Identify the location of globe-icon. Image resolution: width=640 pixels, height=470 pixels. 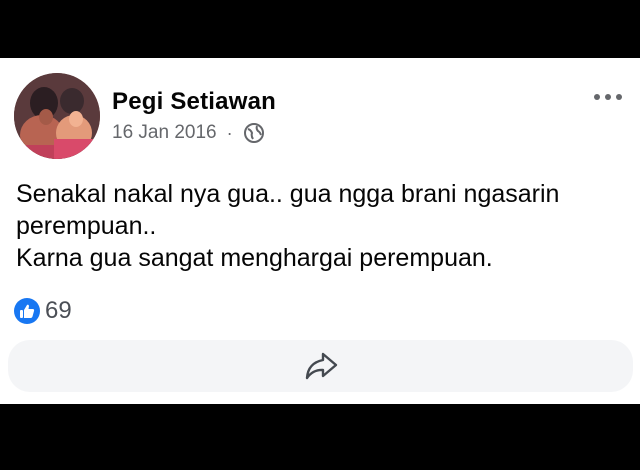
(254, 133).